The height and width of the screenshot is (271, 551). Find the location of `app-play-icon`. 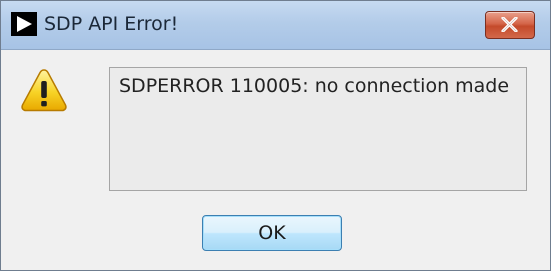

app-play-icon is located at coordinates (24, 24).